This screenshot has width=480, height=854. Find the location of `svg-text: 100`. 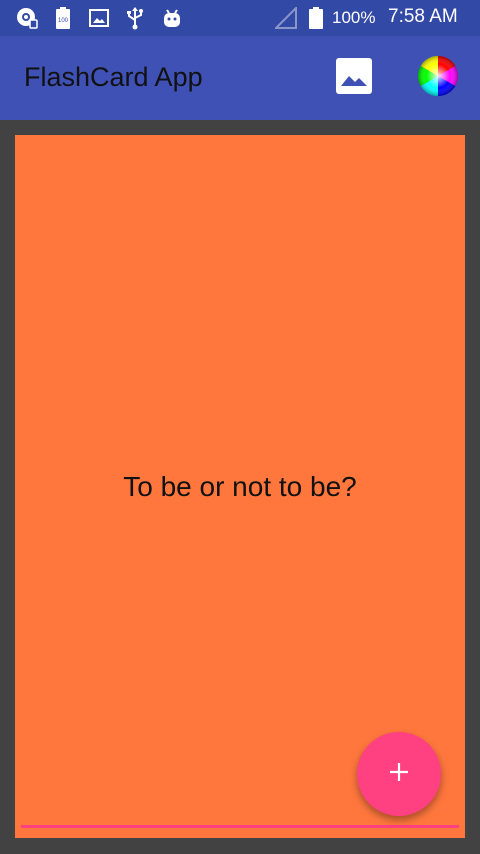

svg-text: 100 is located at coordinates (63, 21).